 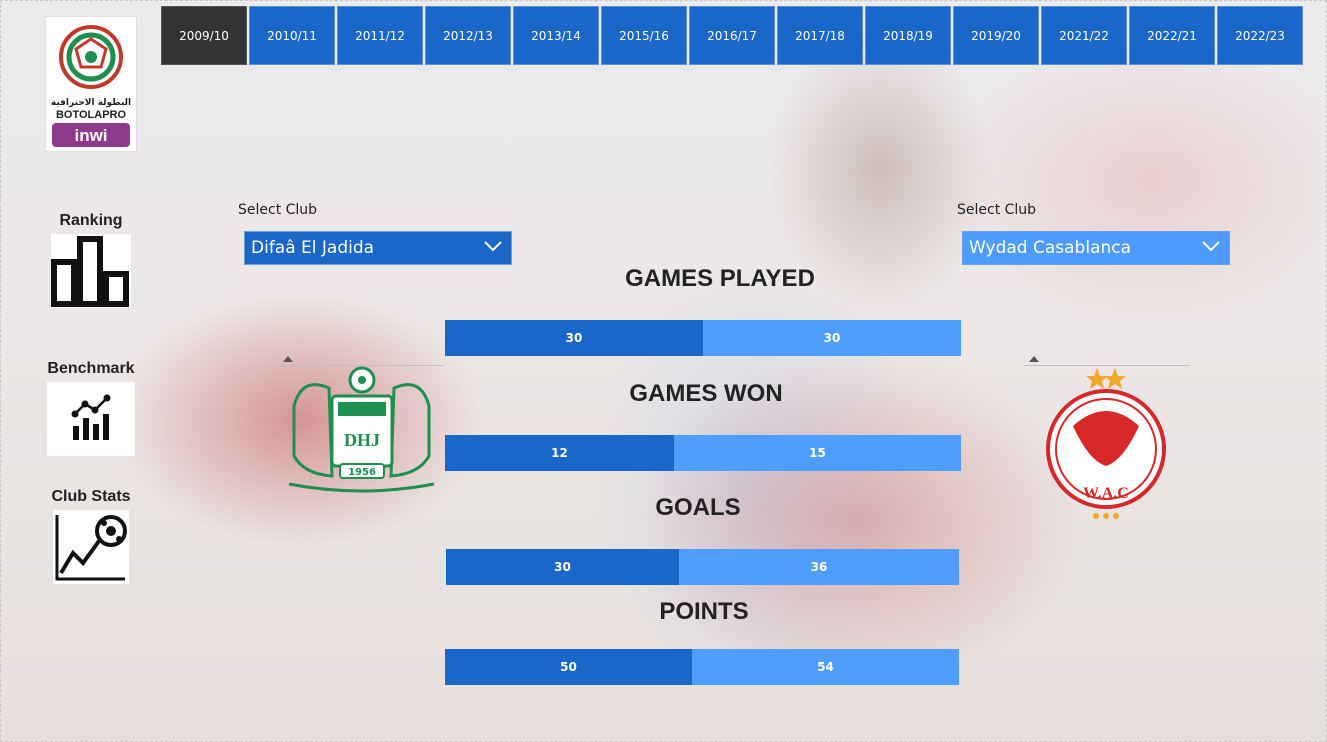 What do you see at coordinates (556, 35) in the screenshot?
I see `season-button: 2013/14` at bounding box center [556, 35].